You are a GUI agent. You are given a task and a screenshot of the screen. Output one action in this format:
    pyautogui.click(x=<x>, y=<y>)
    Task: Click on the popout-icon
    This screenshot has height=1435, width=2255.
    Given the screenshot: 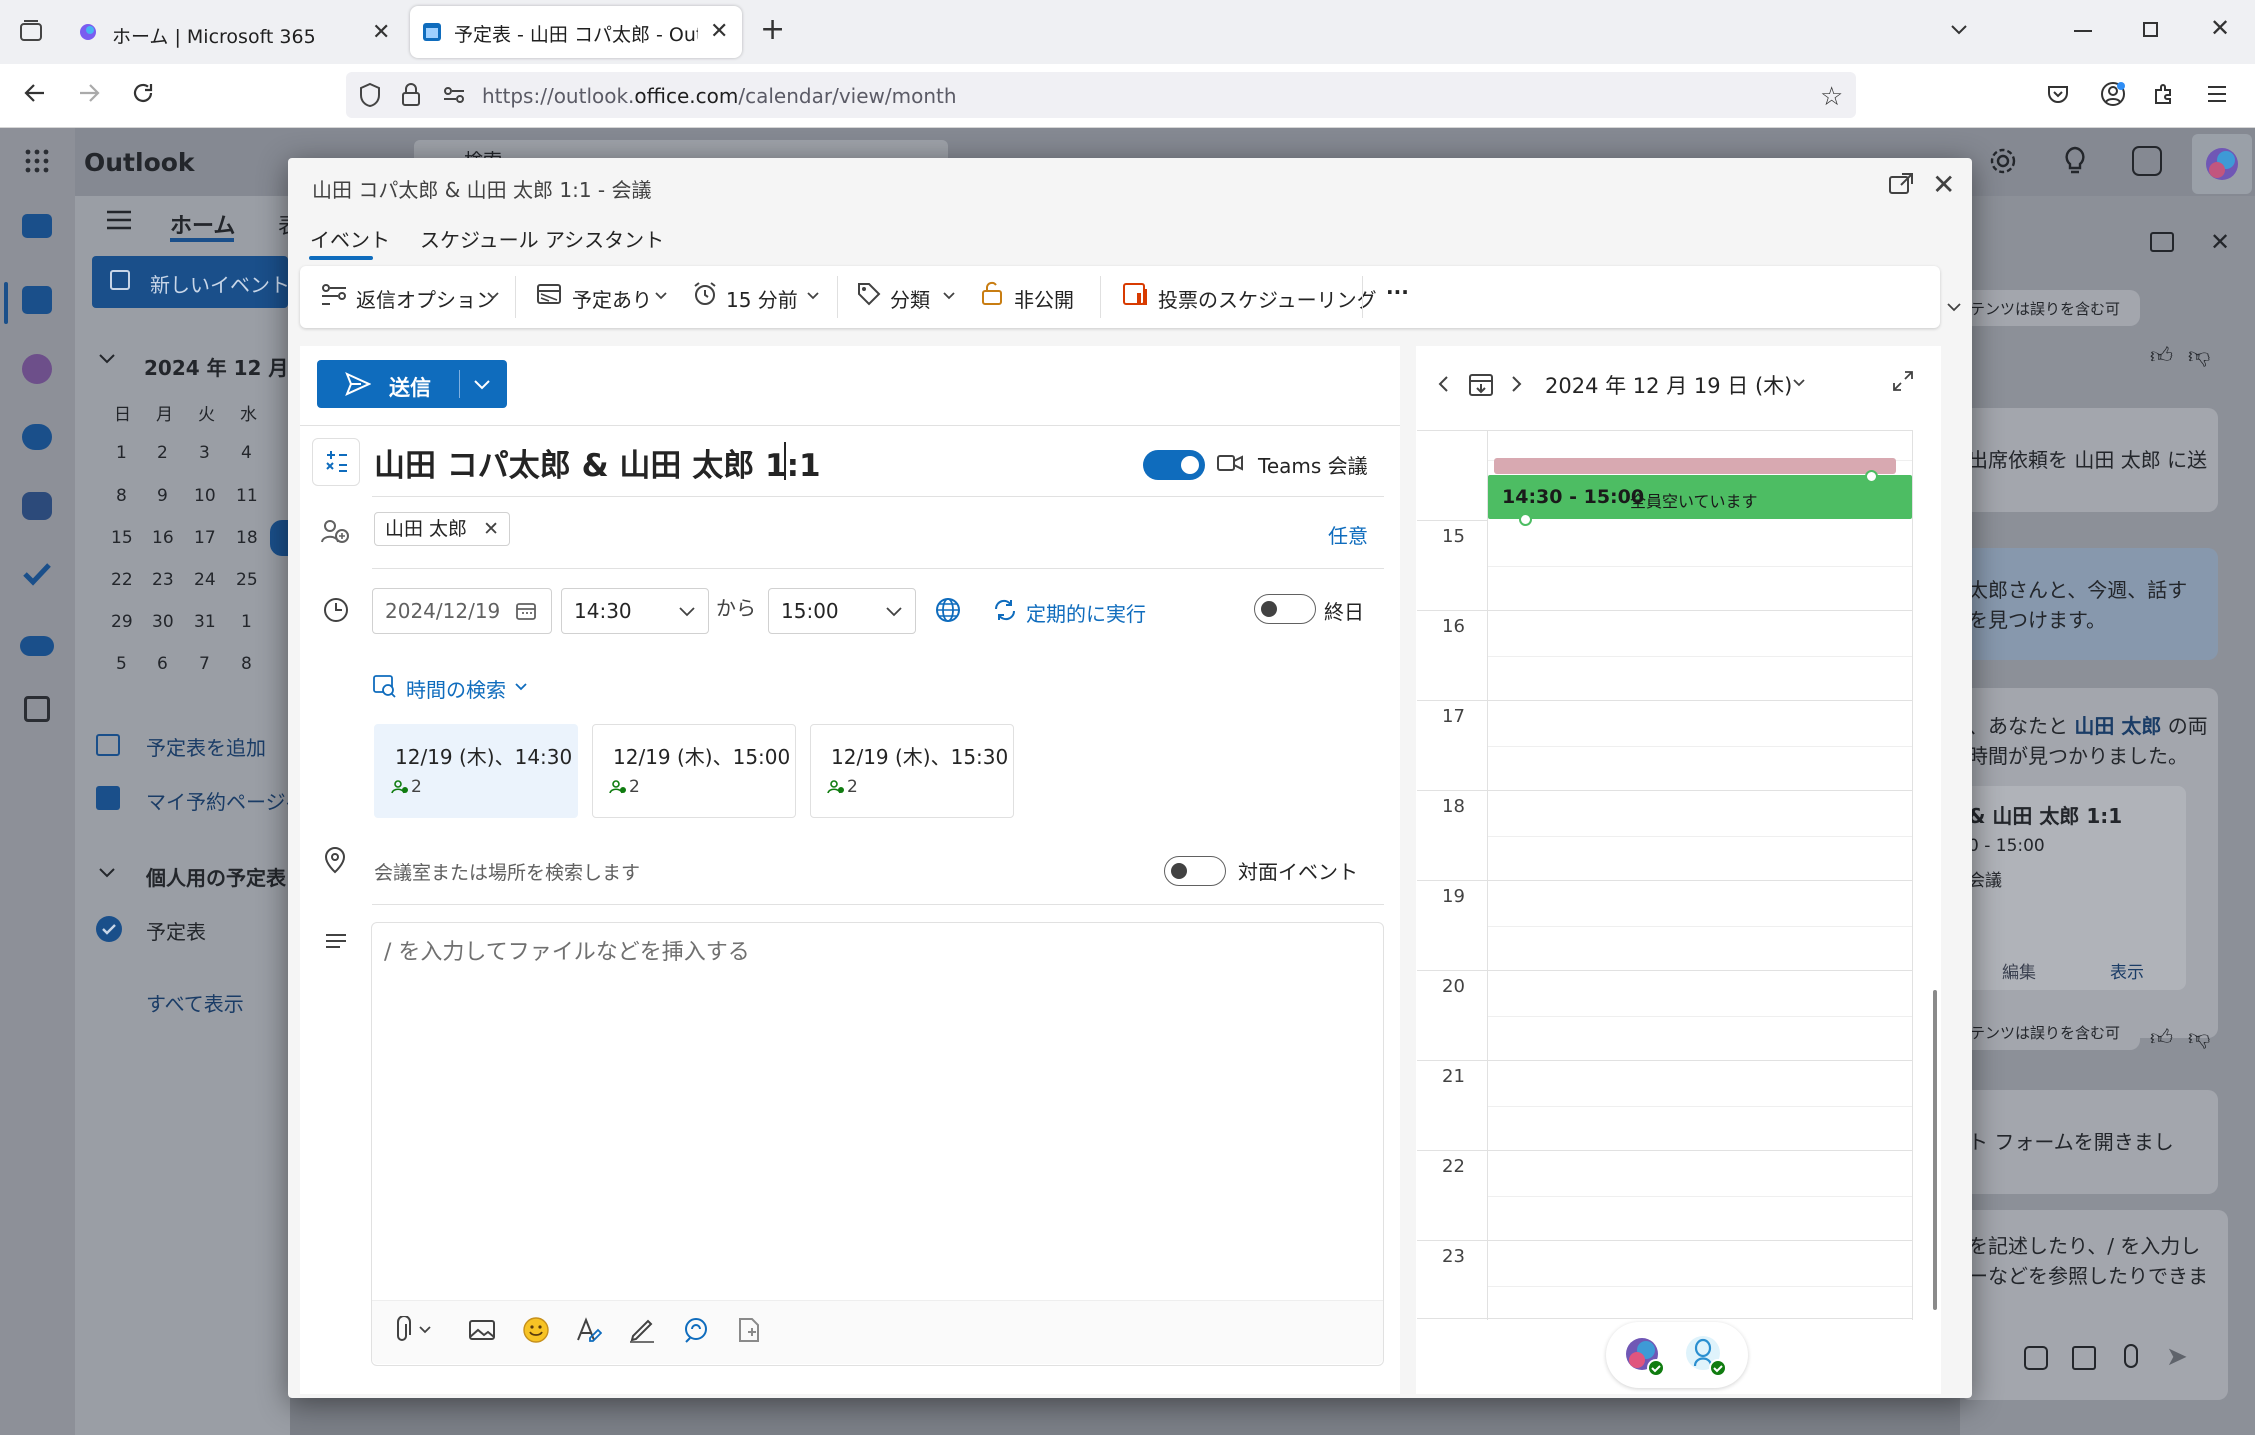 What is the action you would take?
    pyautogui.click(x=1901, y=184)
    